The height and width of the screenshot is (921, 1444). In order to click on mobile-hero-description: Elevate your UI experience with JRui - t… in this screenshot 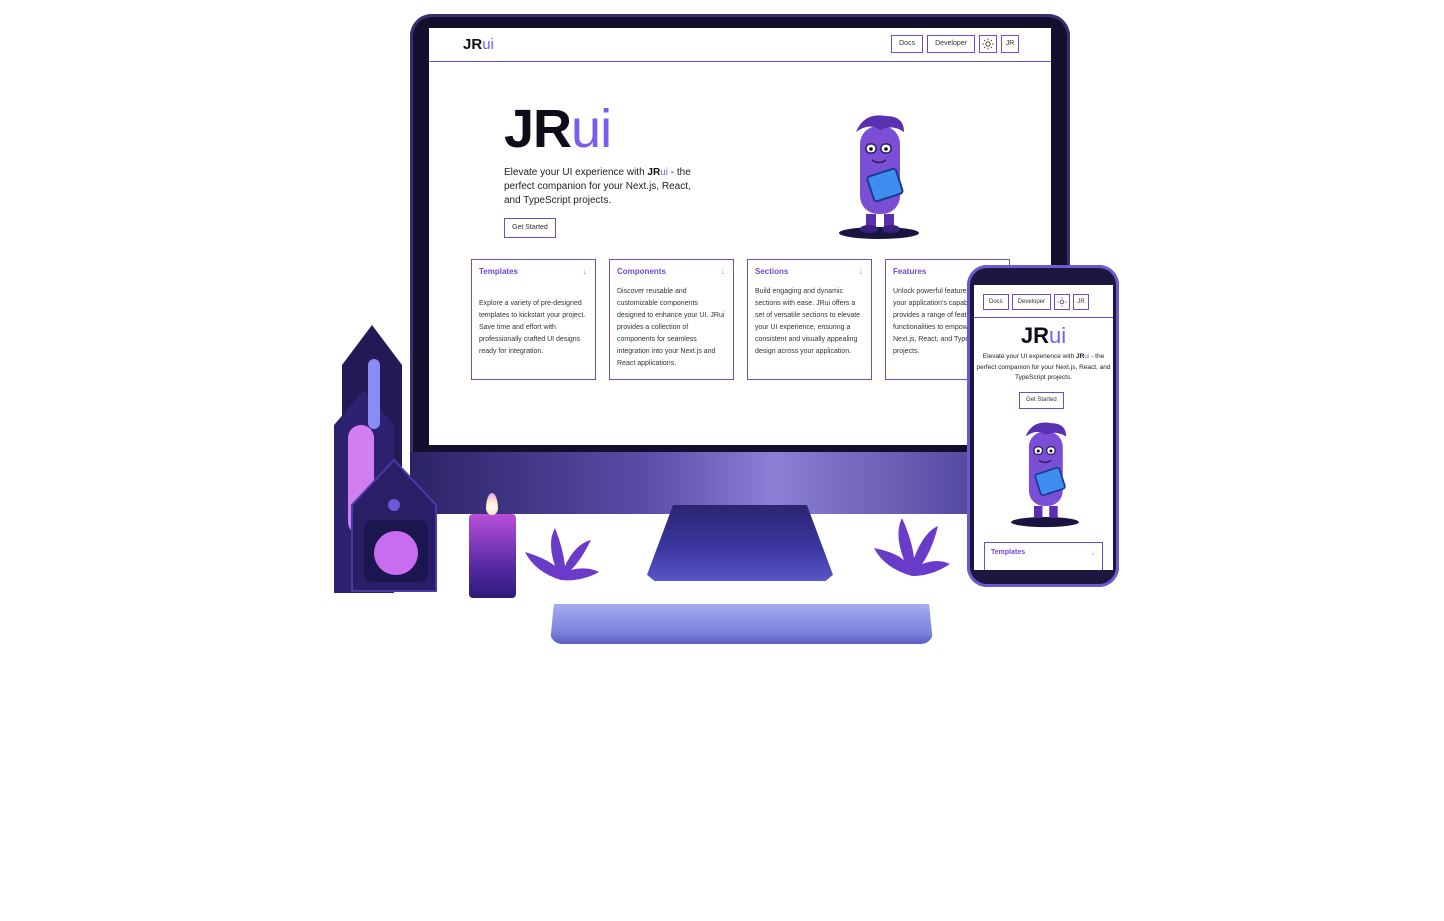, I will do `click(1043, 368)`.